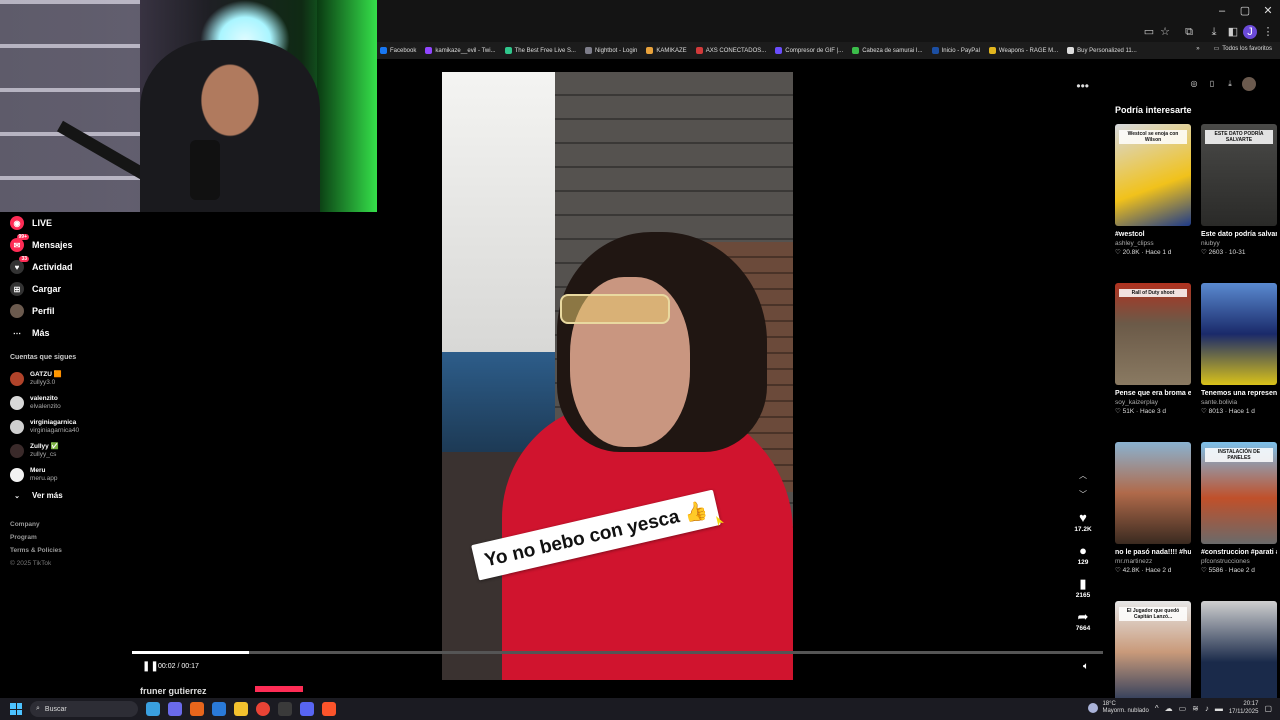  I want to click on bookmark-item: Facebook, so click(398, 50).